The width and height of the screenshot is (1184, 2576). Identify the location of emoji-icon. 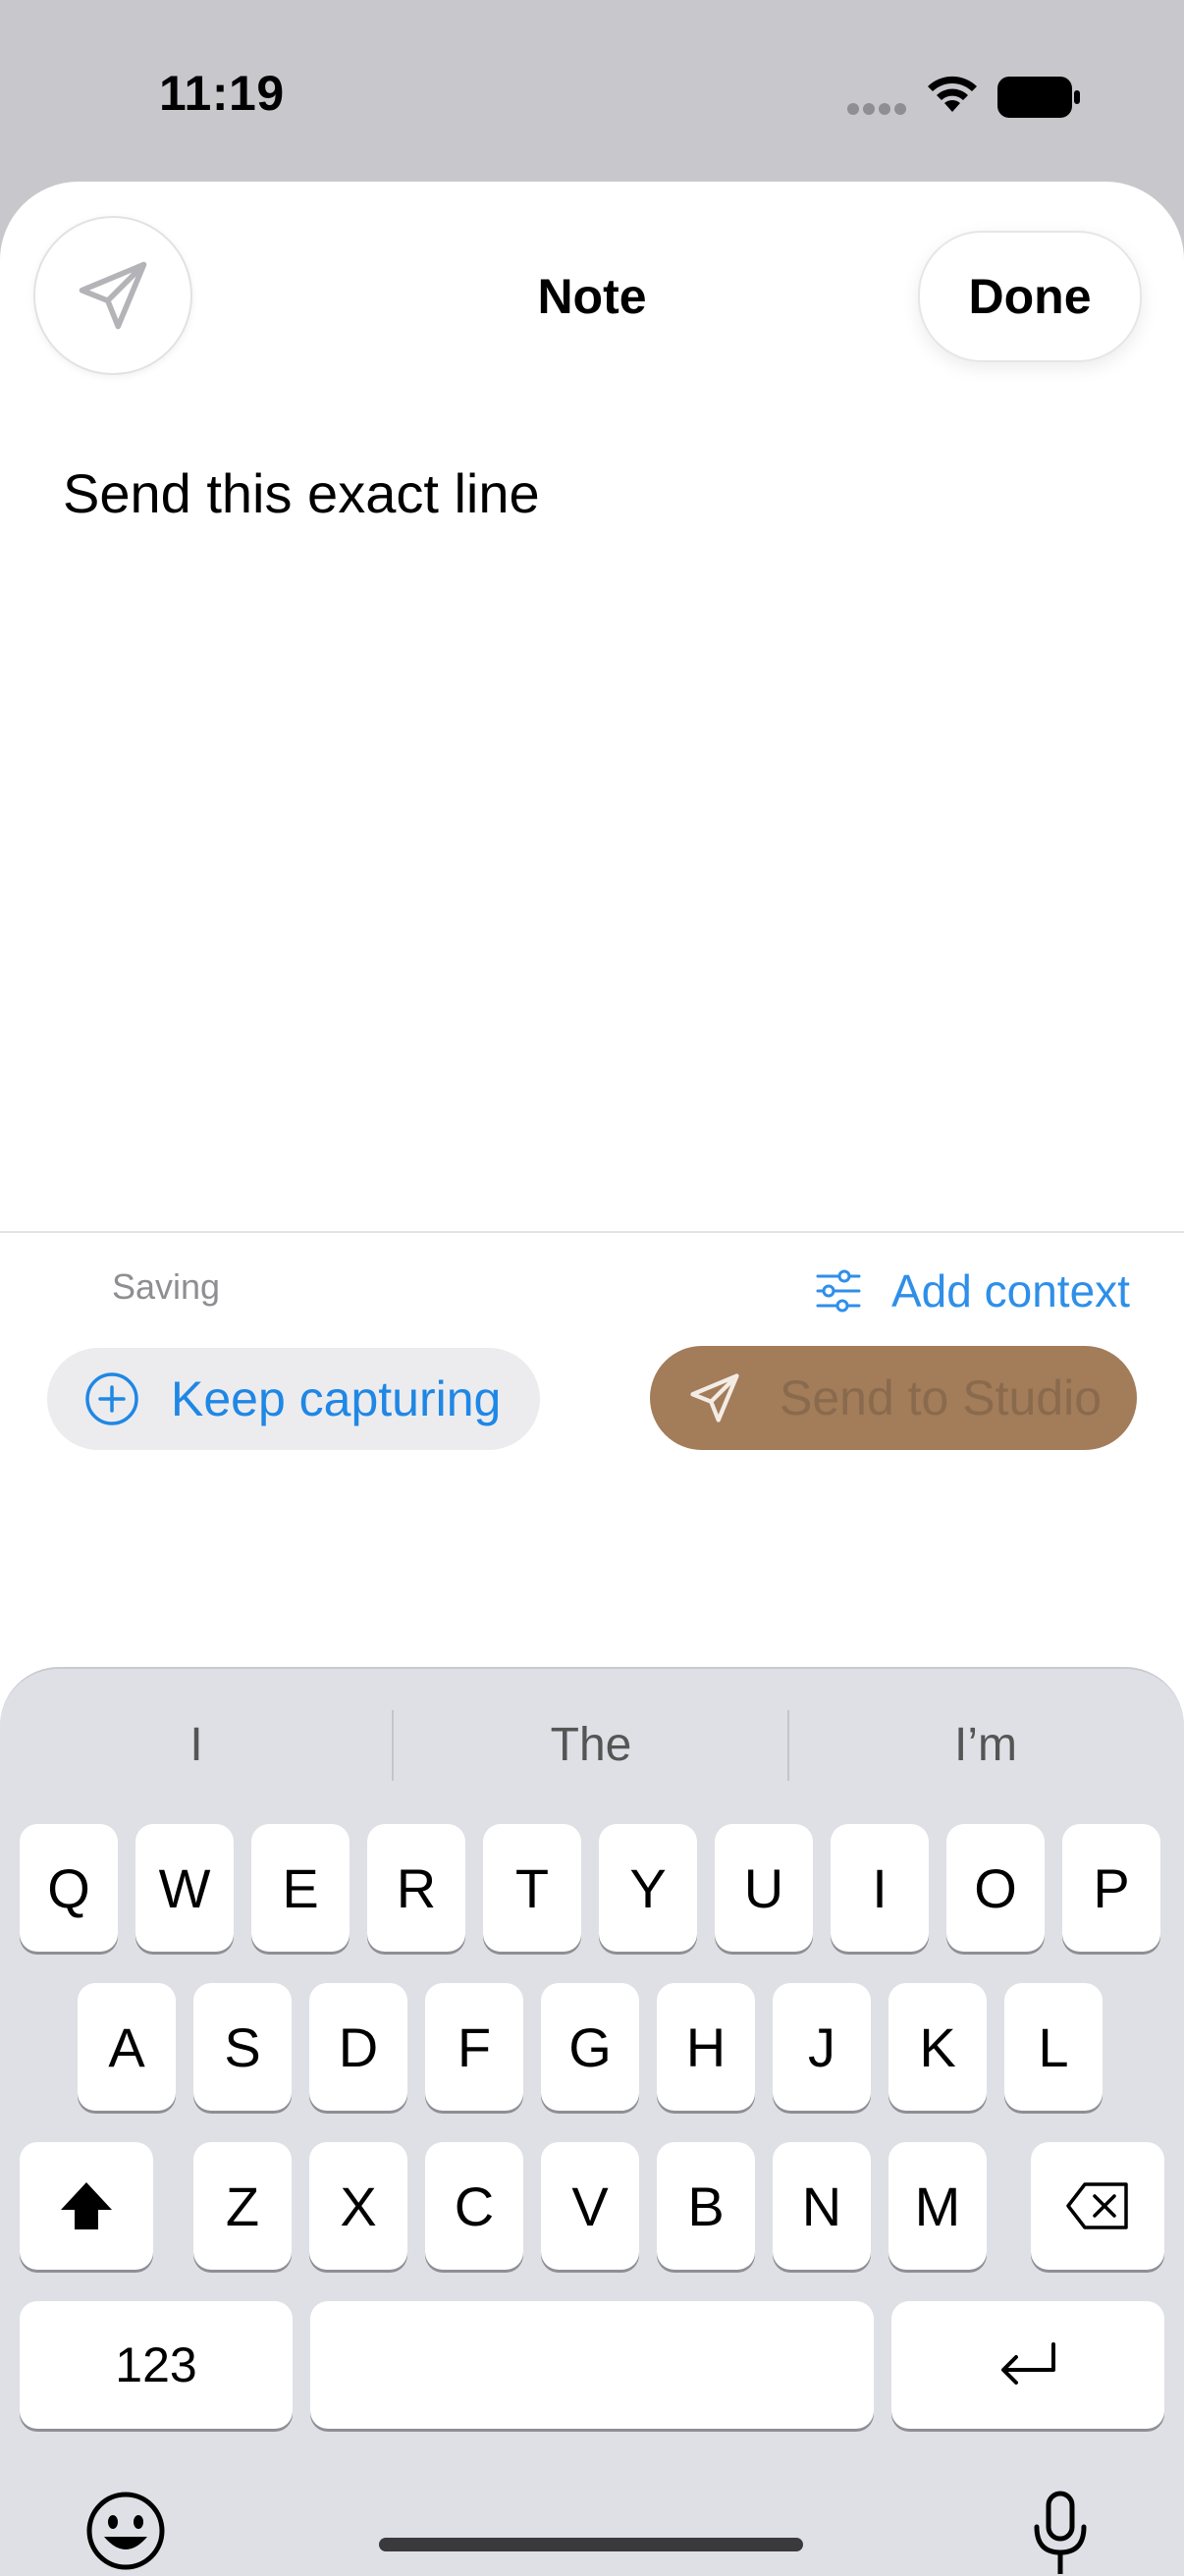
(125, 2532).